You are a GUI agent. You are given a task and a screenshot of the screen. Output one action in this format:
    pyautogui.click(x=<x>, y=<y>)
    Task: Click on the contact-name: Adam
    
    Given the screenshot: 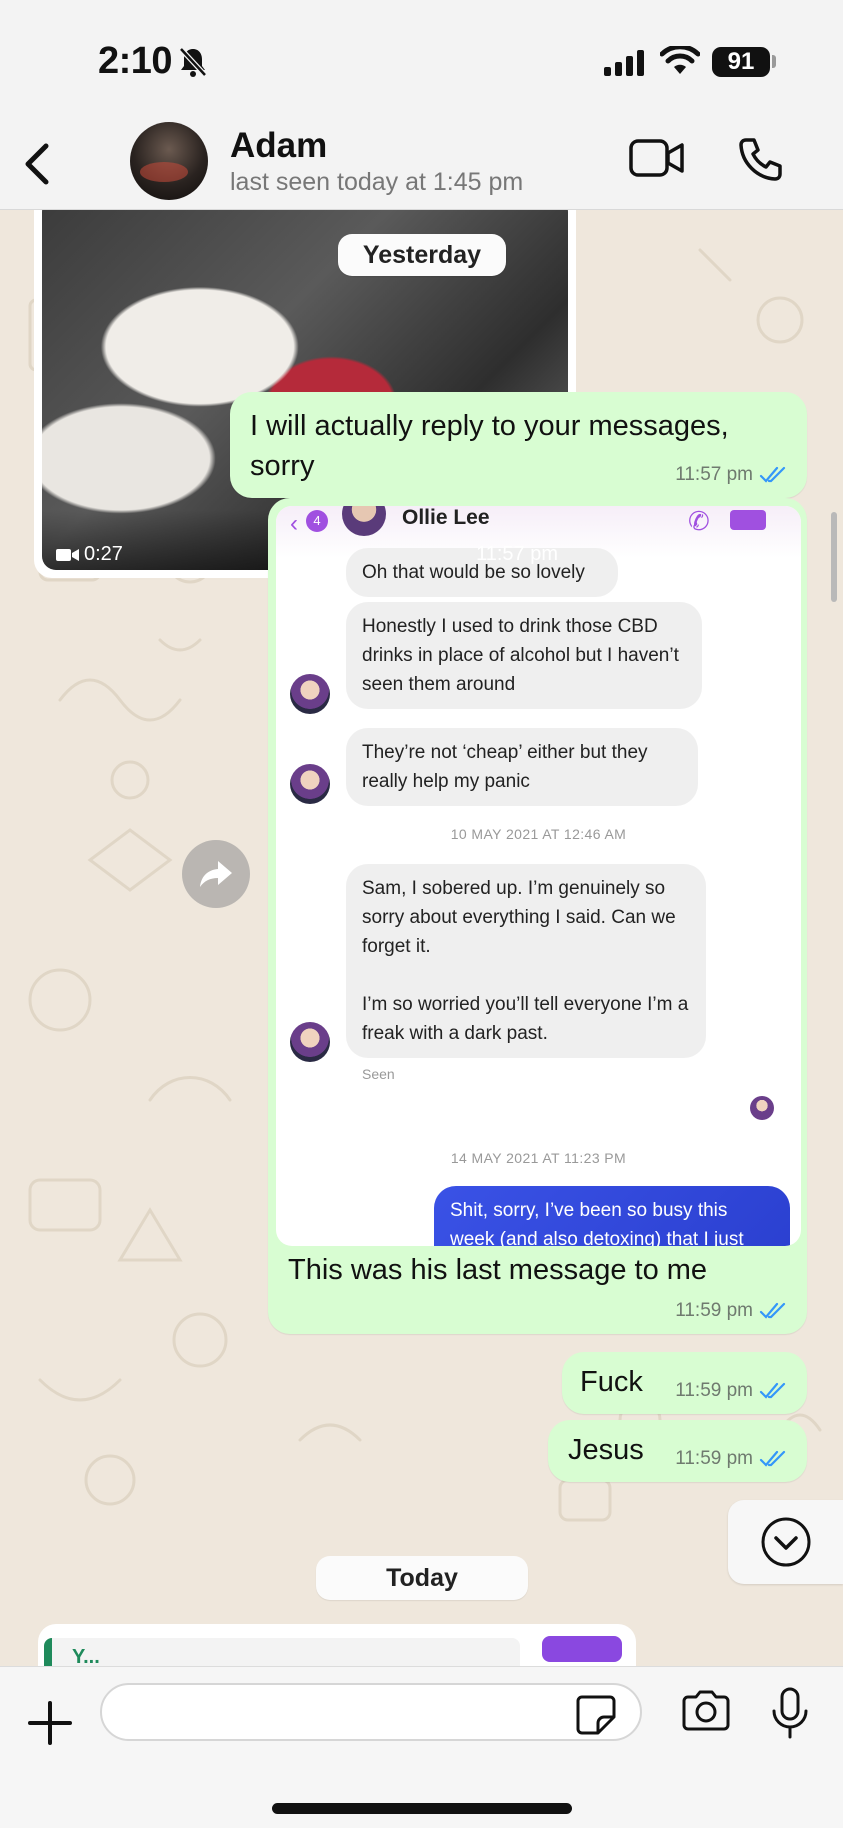 What is the action you would take?
    pyautogui.click(x=278, y=146)
    